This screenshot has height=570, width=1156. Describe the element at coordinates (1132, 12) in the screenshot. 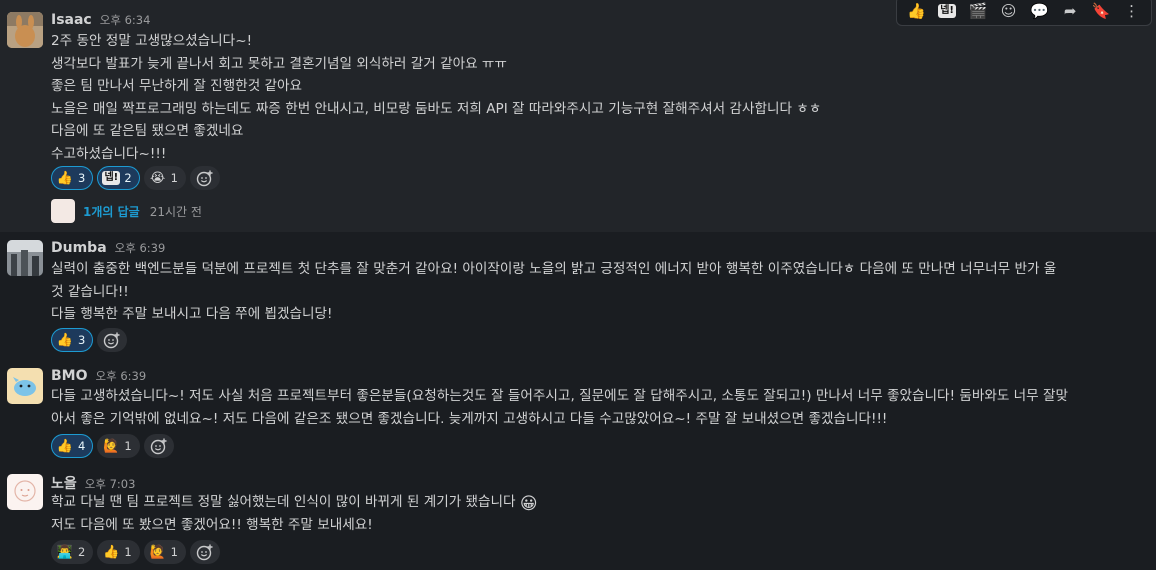

I see `more-actions-icon: ⋮` at that location.